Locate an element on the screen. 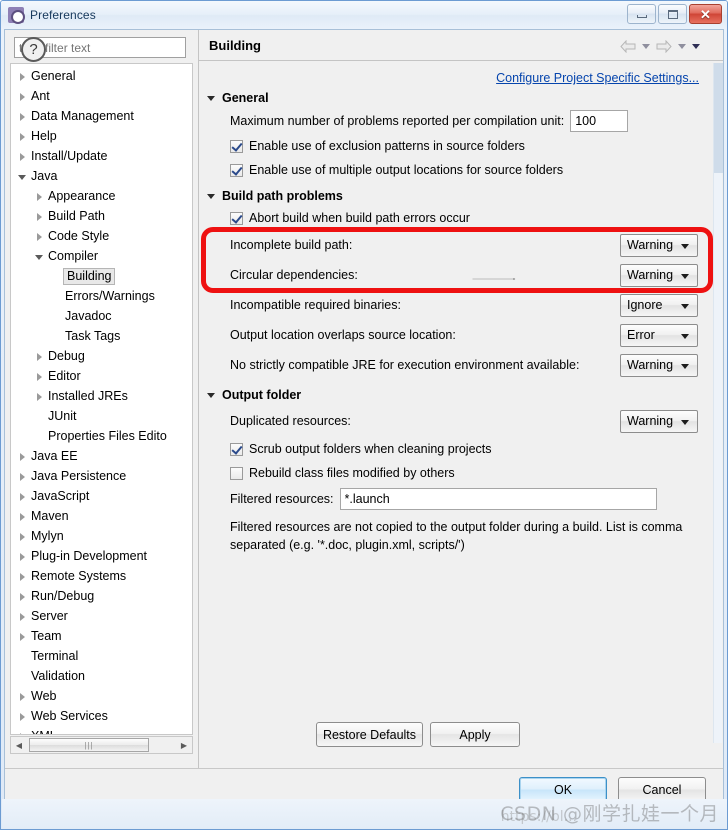 Image resolution: width=728 pixels, height=830 pixels. sidebar-item-xml: XML is located at coordinates (101, 730).